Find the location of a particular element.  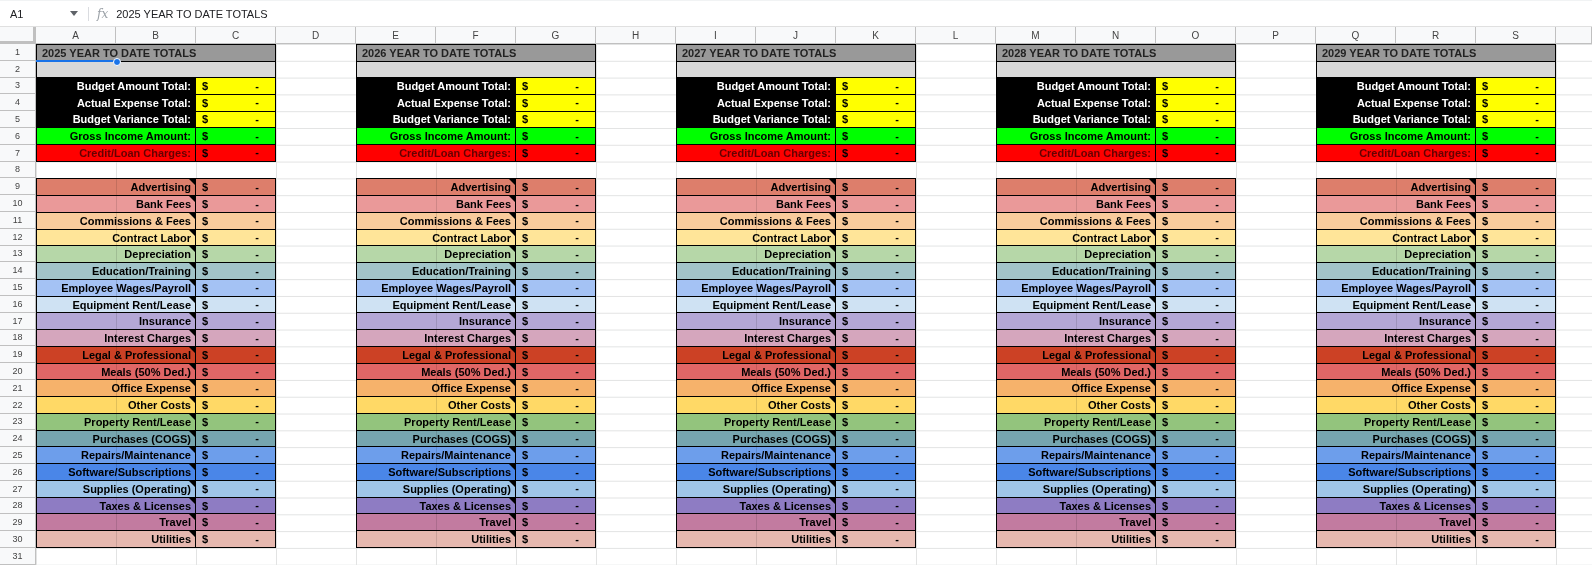

column-header: P is located at coordinates (1276, 35).